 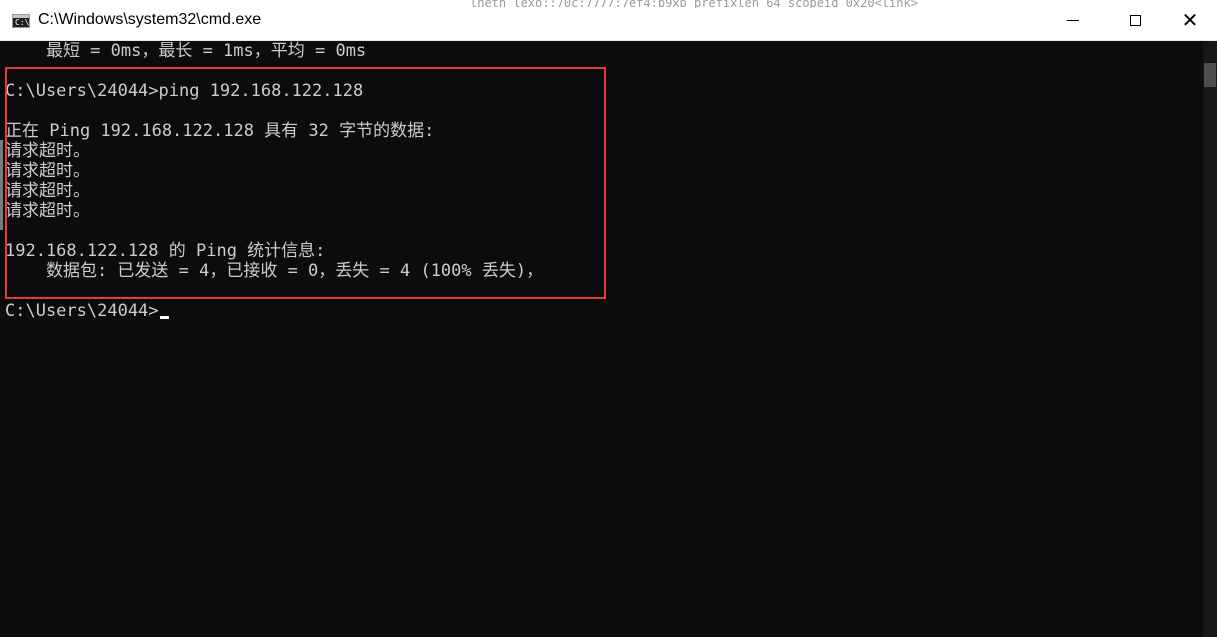 What do you see at coordinates (1210, 339) in the screenshot?
I see `vertical-scrollbar` at bounding box center [1210, 339].